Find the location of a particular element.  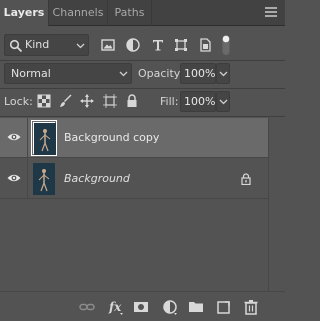

panel-bottom-bar: fx is located at coordinates (142, 306).